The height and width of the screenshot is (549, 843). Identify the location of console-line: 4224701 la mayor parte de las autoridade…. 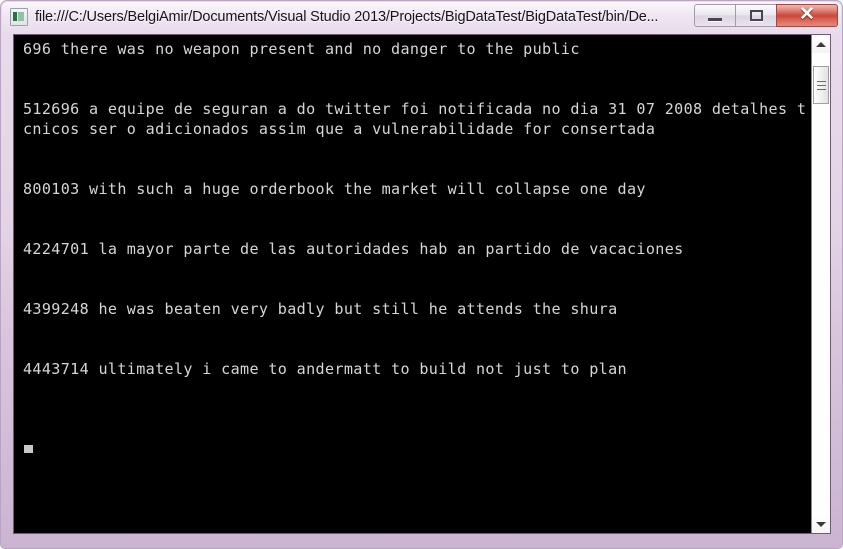
(353, 249).